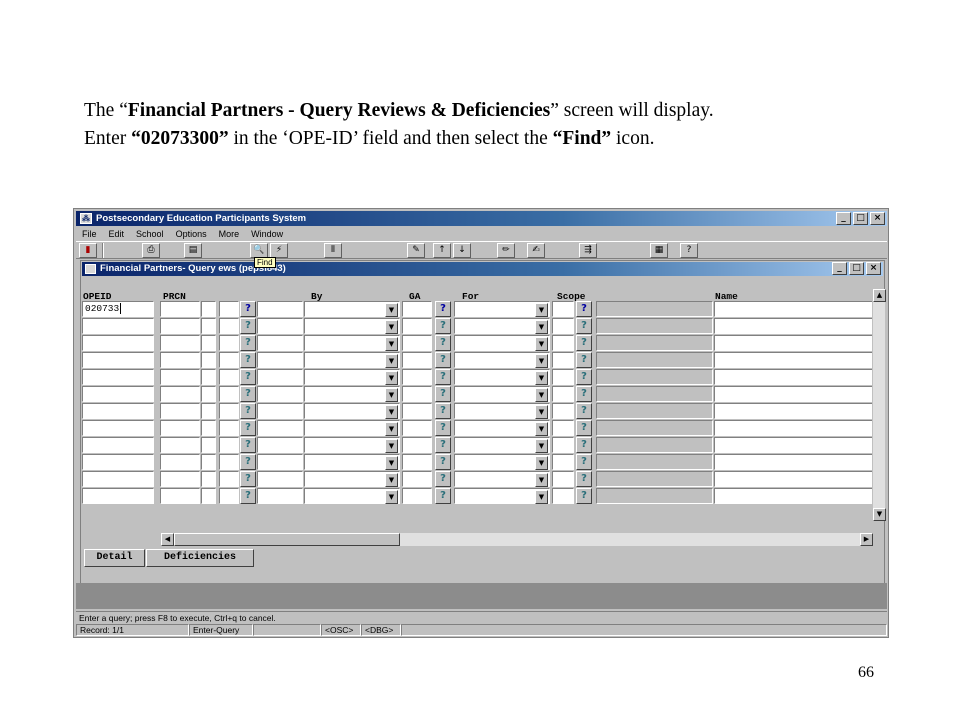  I want to click on vertical-scrollbar: ▲ ▼, so click(879, 405).